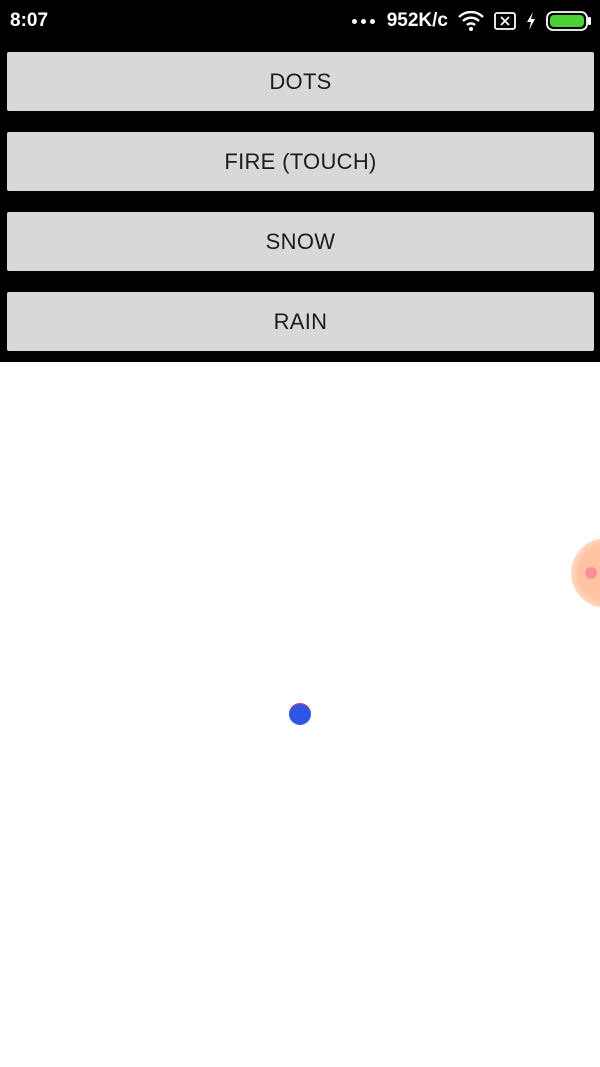 The image size is (600, 1067). I want to click on blue-dot-particle, so click(300, 714).